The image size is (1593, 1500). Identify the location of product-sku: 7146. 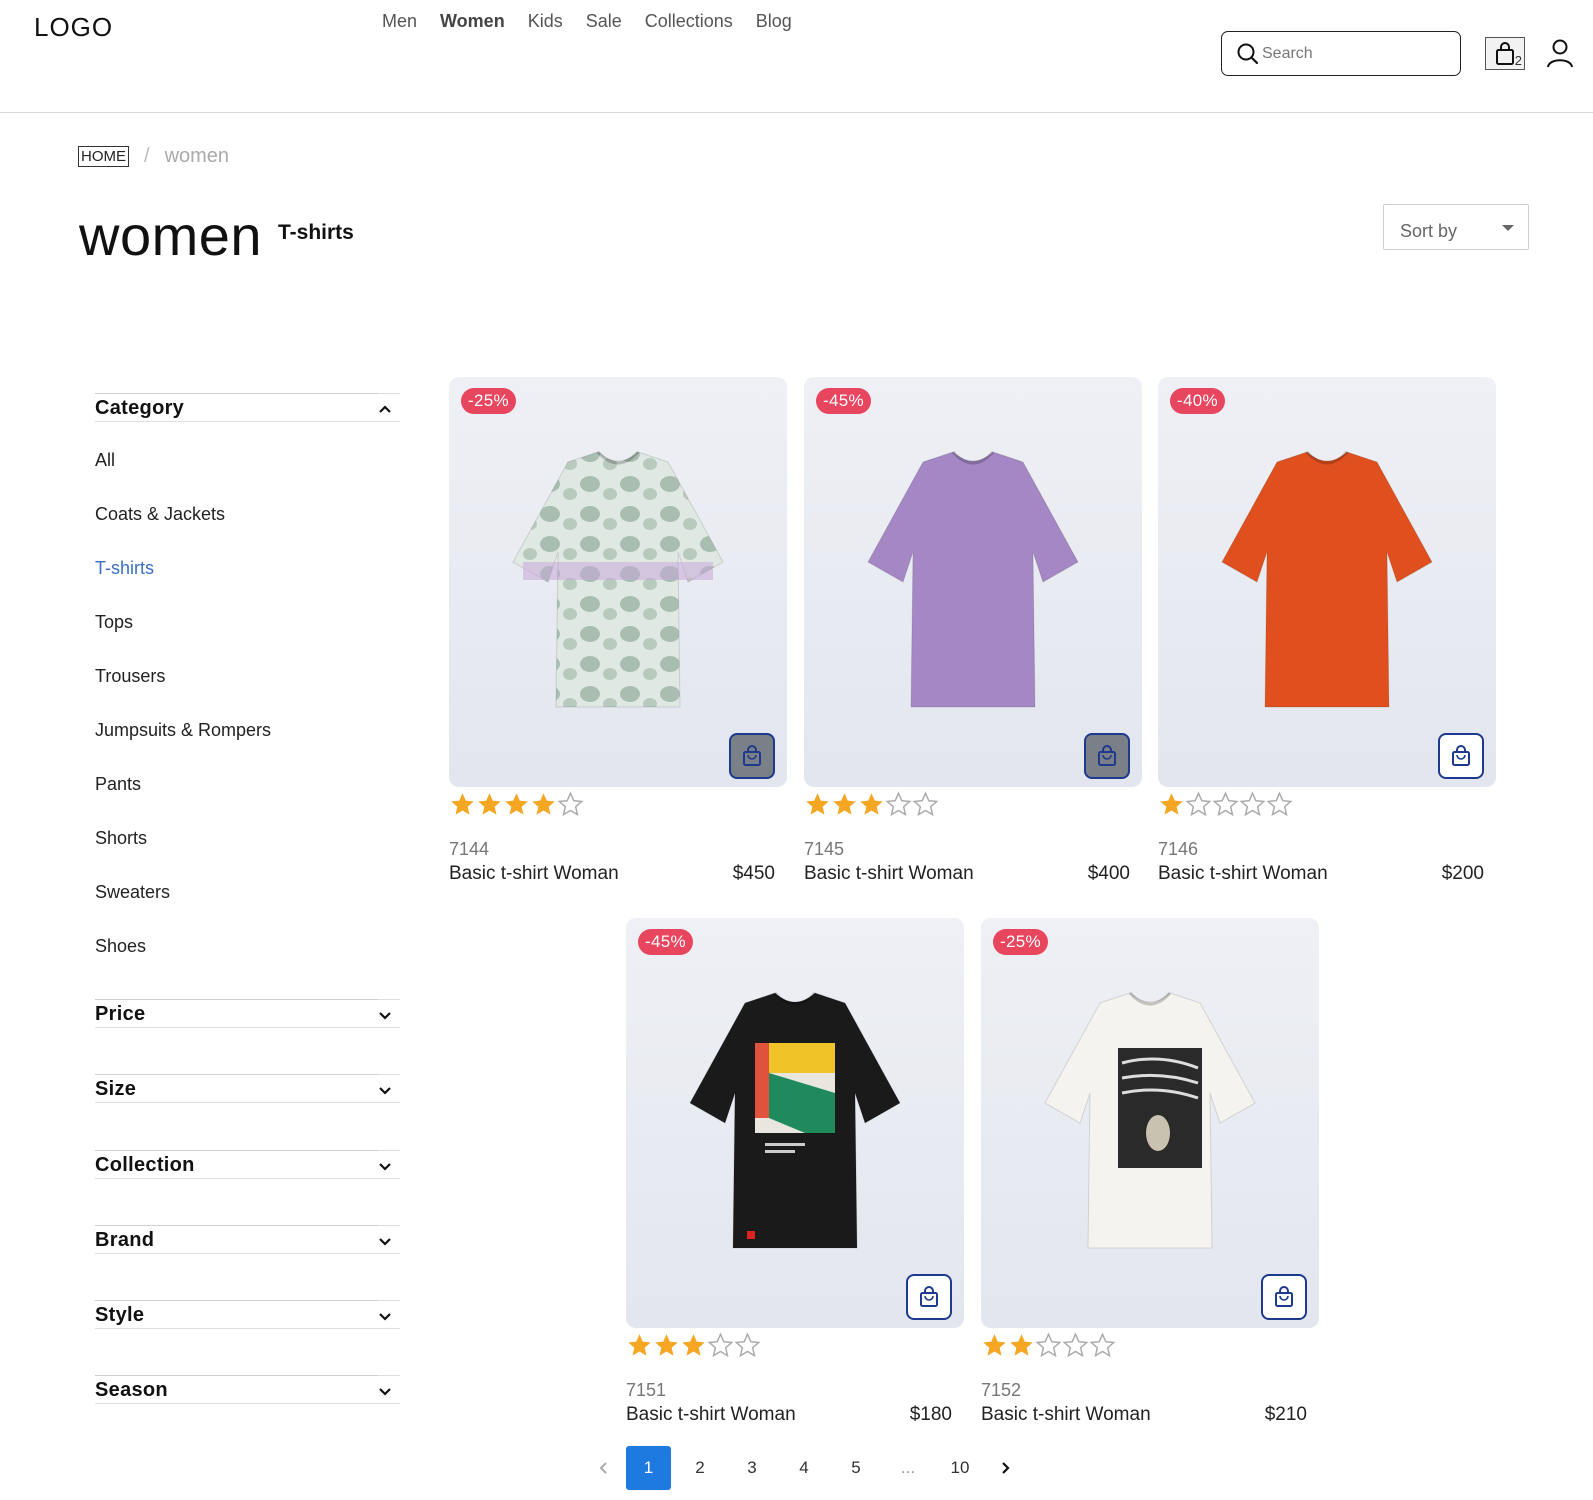
(1178, 849).